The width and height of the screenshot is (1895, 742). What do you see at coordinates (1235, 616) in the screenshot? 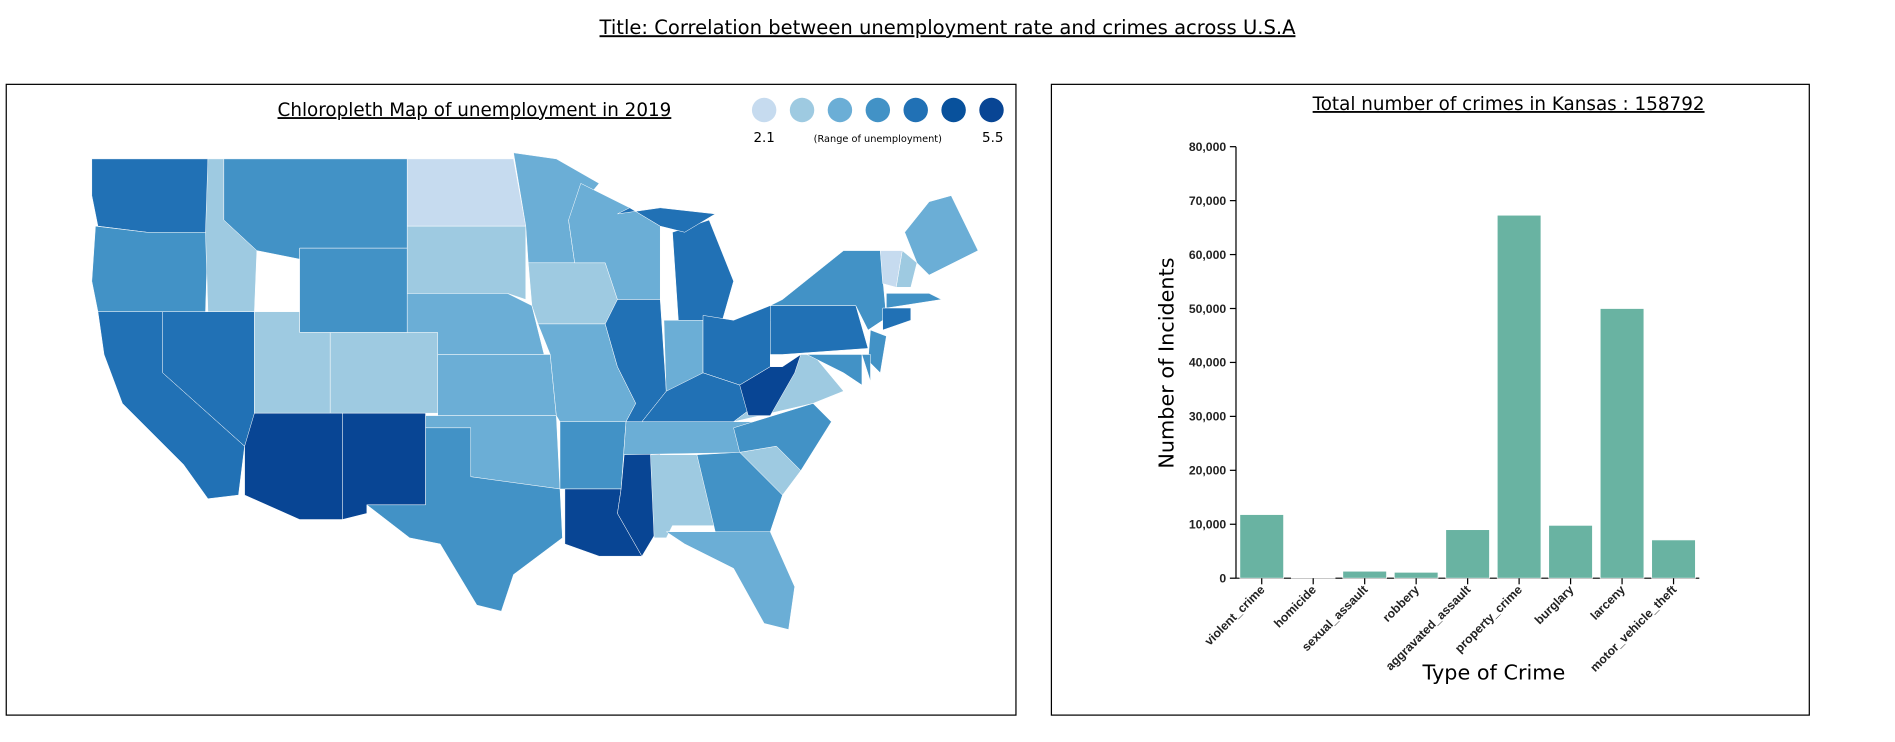
I see `x-tick-label: violent_crime` at bounding box center [1235, 616].